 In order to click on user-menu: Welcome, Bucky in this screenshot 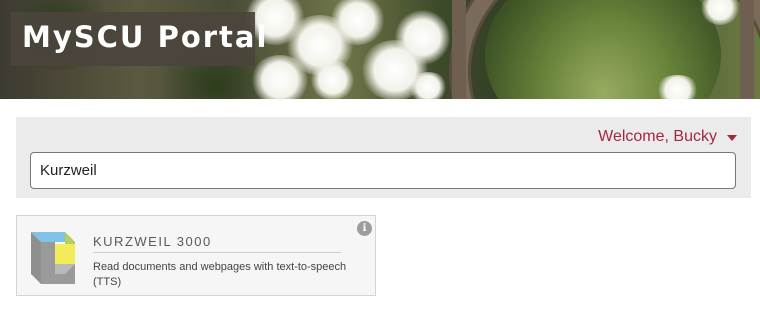, I will do `click(667, 137)`.